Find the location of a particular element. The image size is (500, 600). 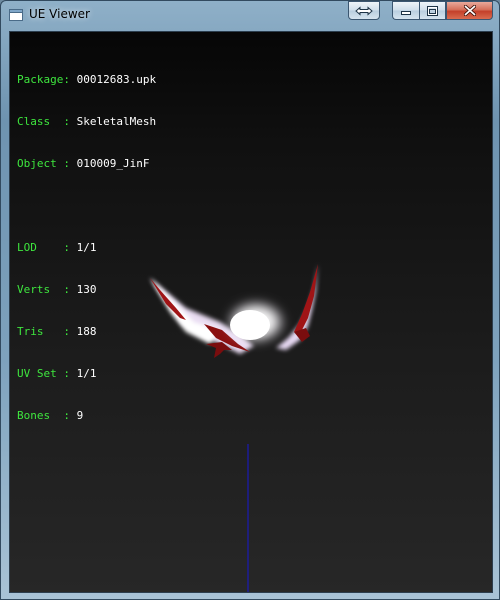

minimize-icon is located at coordinates (406, 12).